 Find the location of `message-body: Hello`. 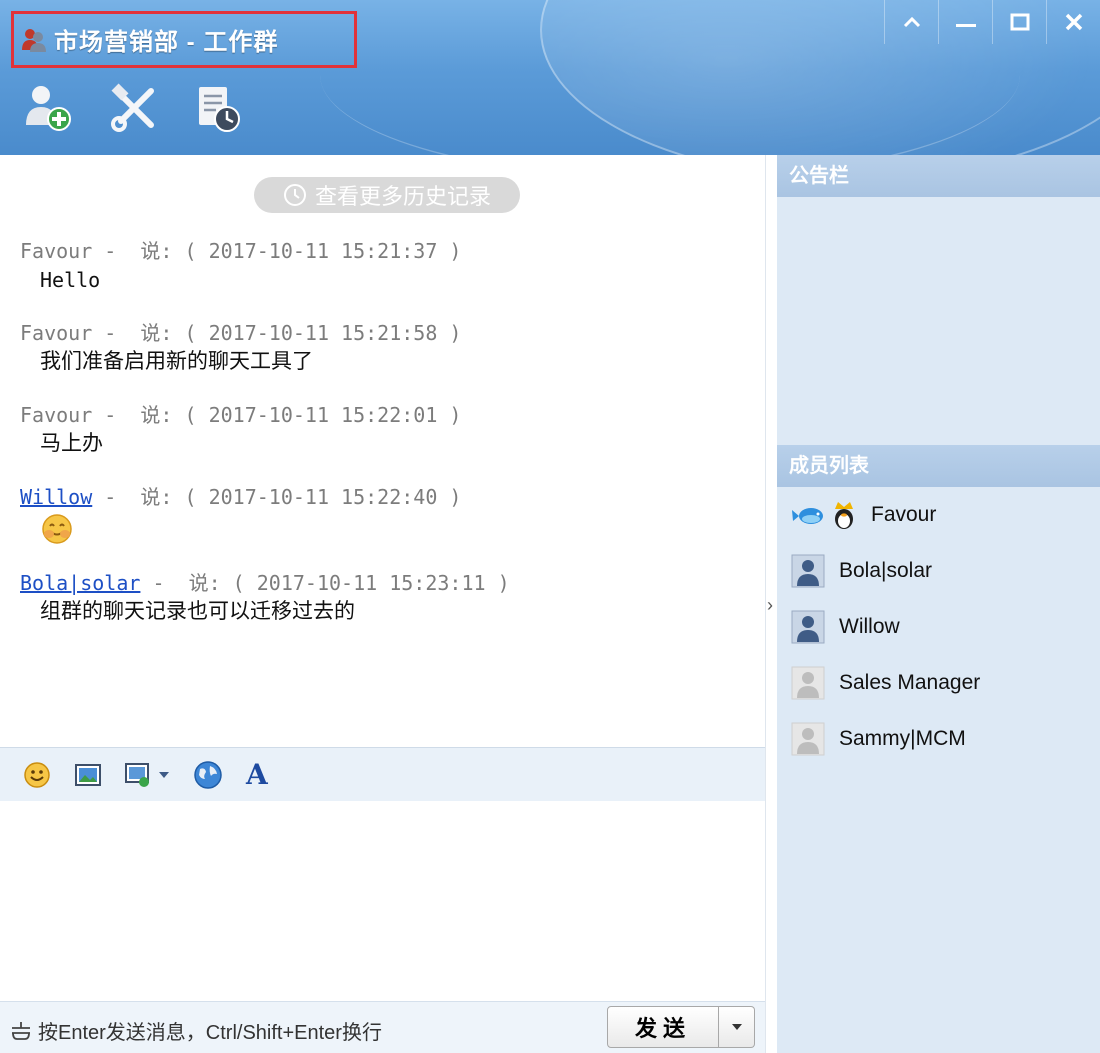

message-body: Hello is located at coordinates (70, 280).